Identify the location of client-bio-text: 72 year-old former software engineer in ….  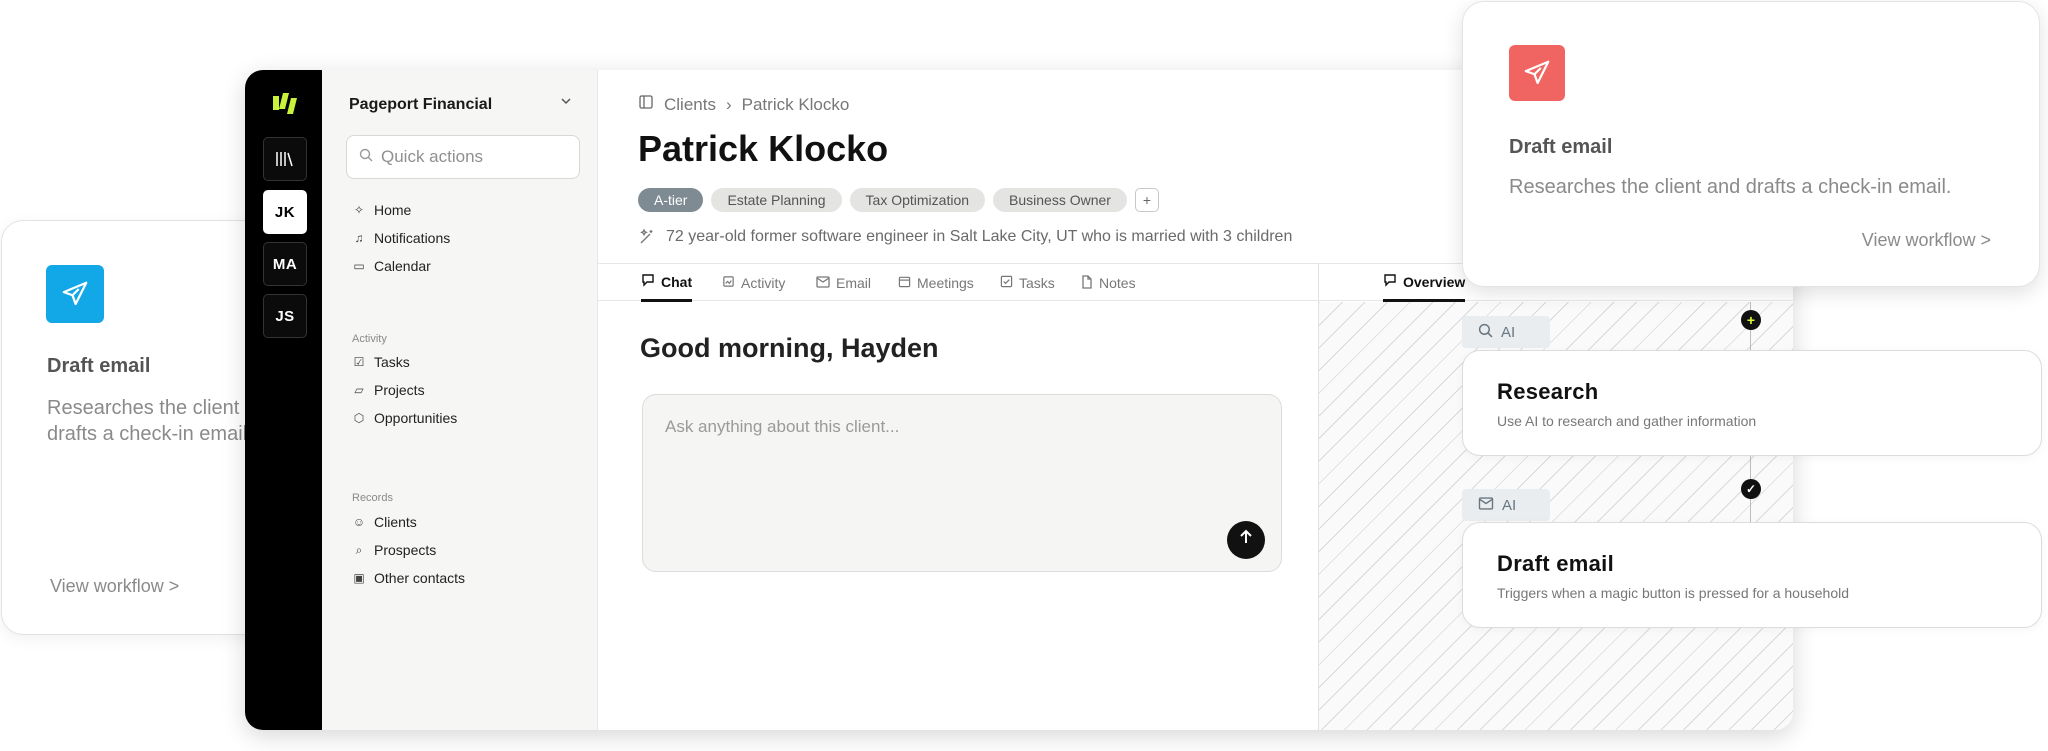
(979, 236).